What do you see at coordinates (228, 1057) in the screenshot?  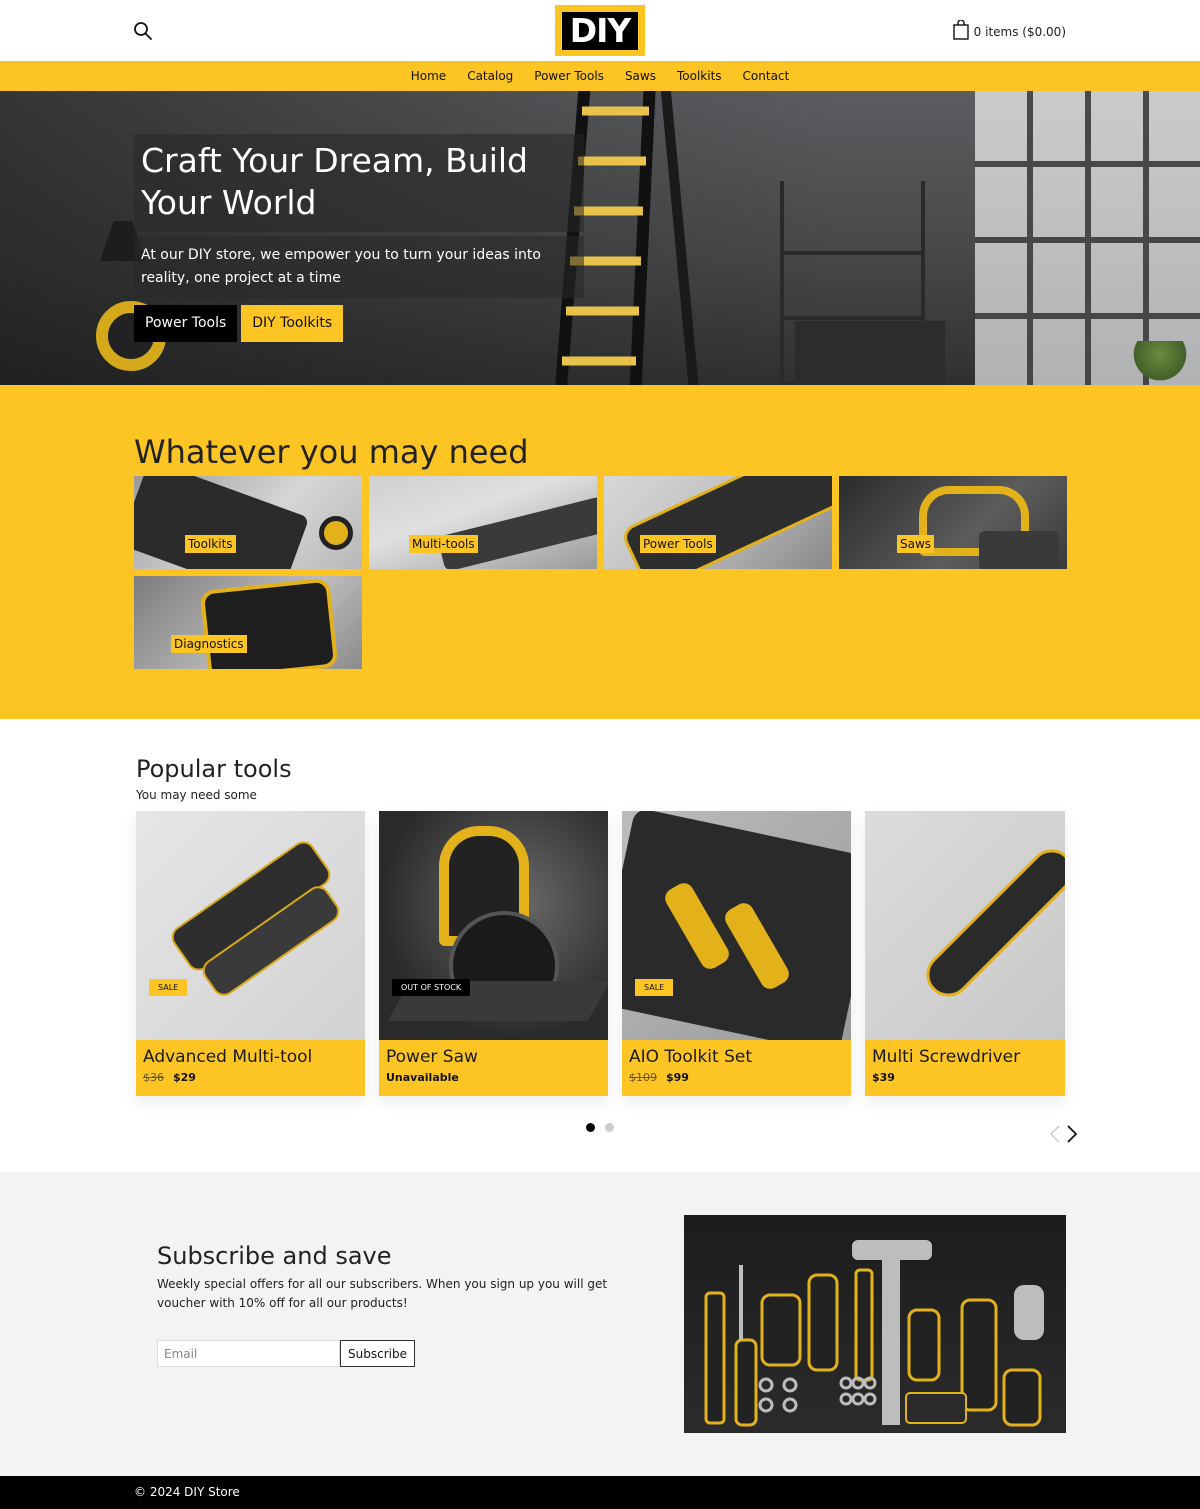 I see `product-name: Advanced Multi-tool` at bounding box center [228, 1057].